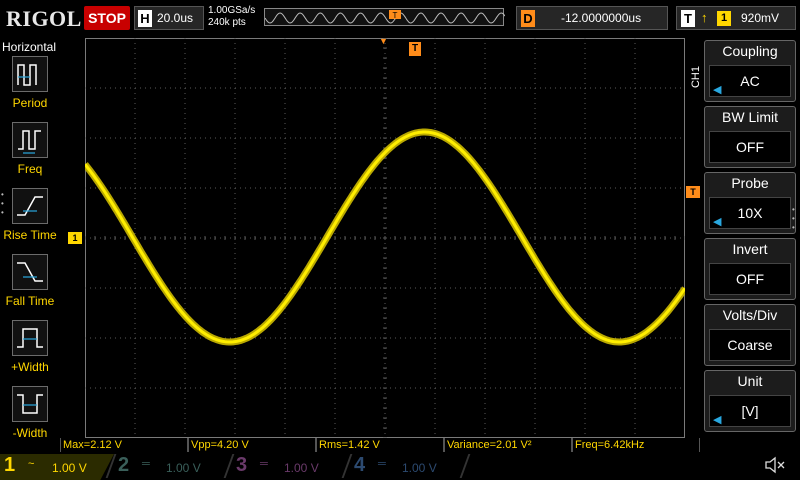  Describe the element at coordinates (750, 411) in the screenshot. I see `unit-value: ◀ [V]` at that location.